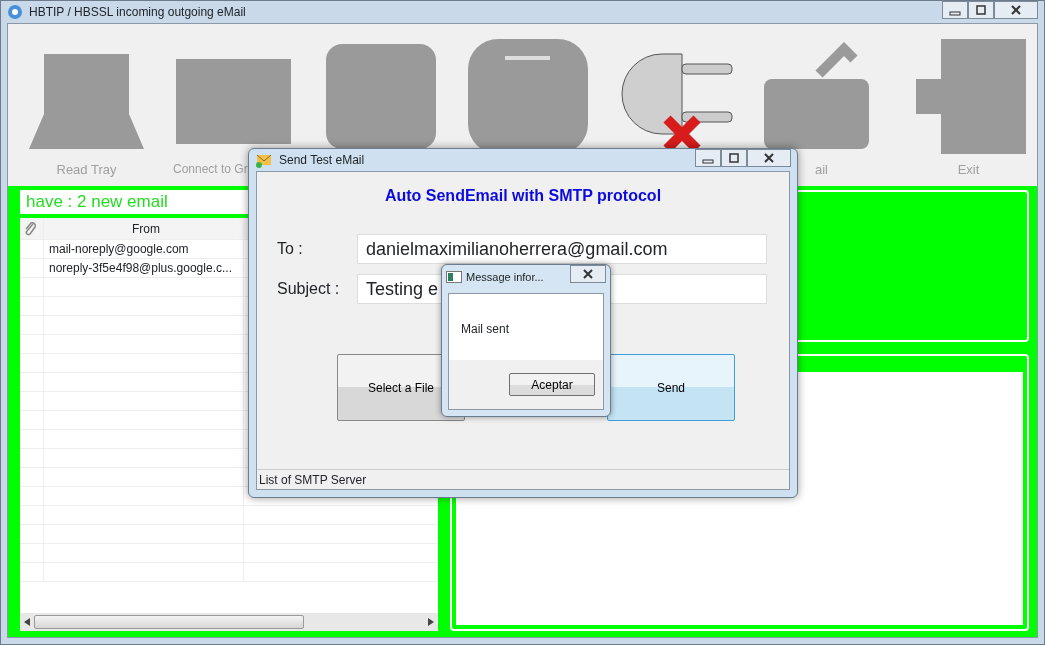  What do you see at coordinates (485, 329) in the screenshot?
I see `message-text: Mail sent` at bounding box center [485, 329].